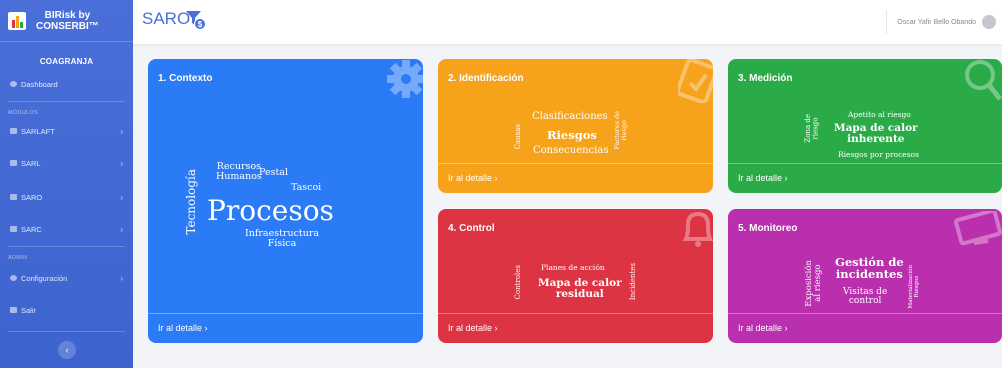  I want to click on word-tascoi: Tascoi, so click(306, 187).